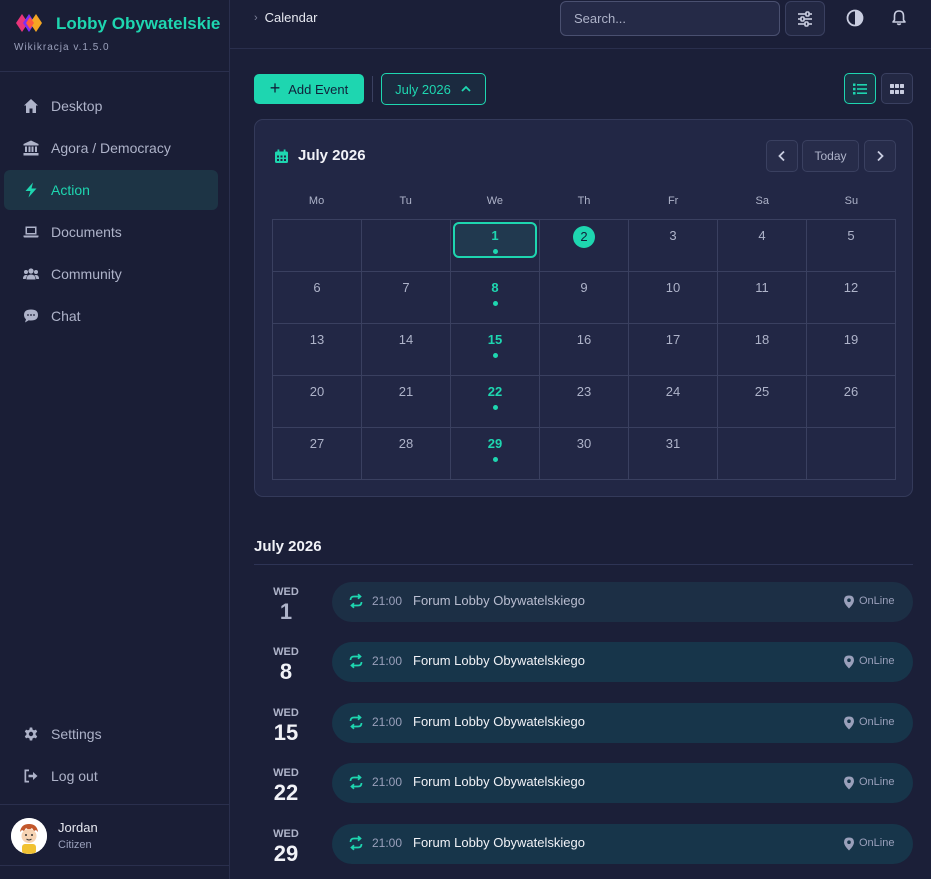  I want to click on day-number: 15, so click(495, 339).